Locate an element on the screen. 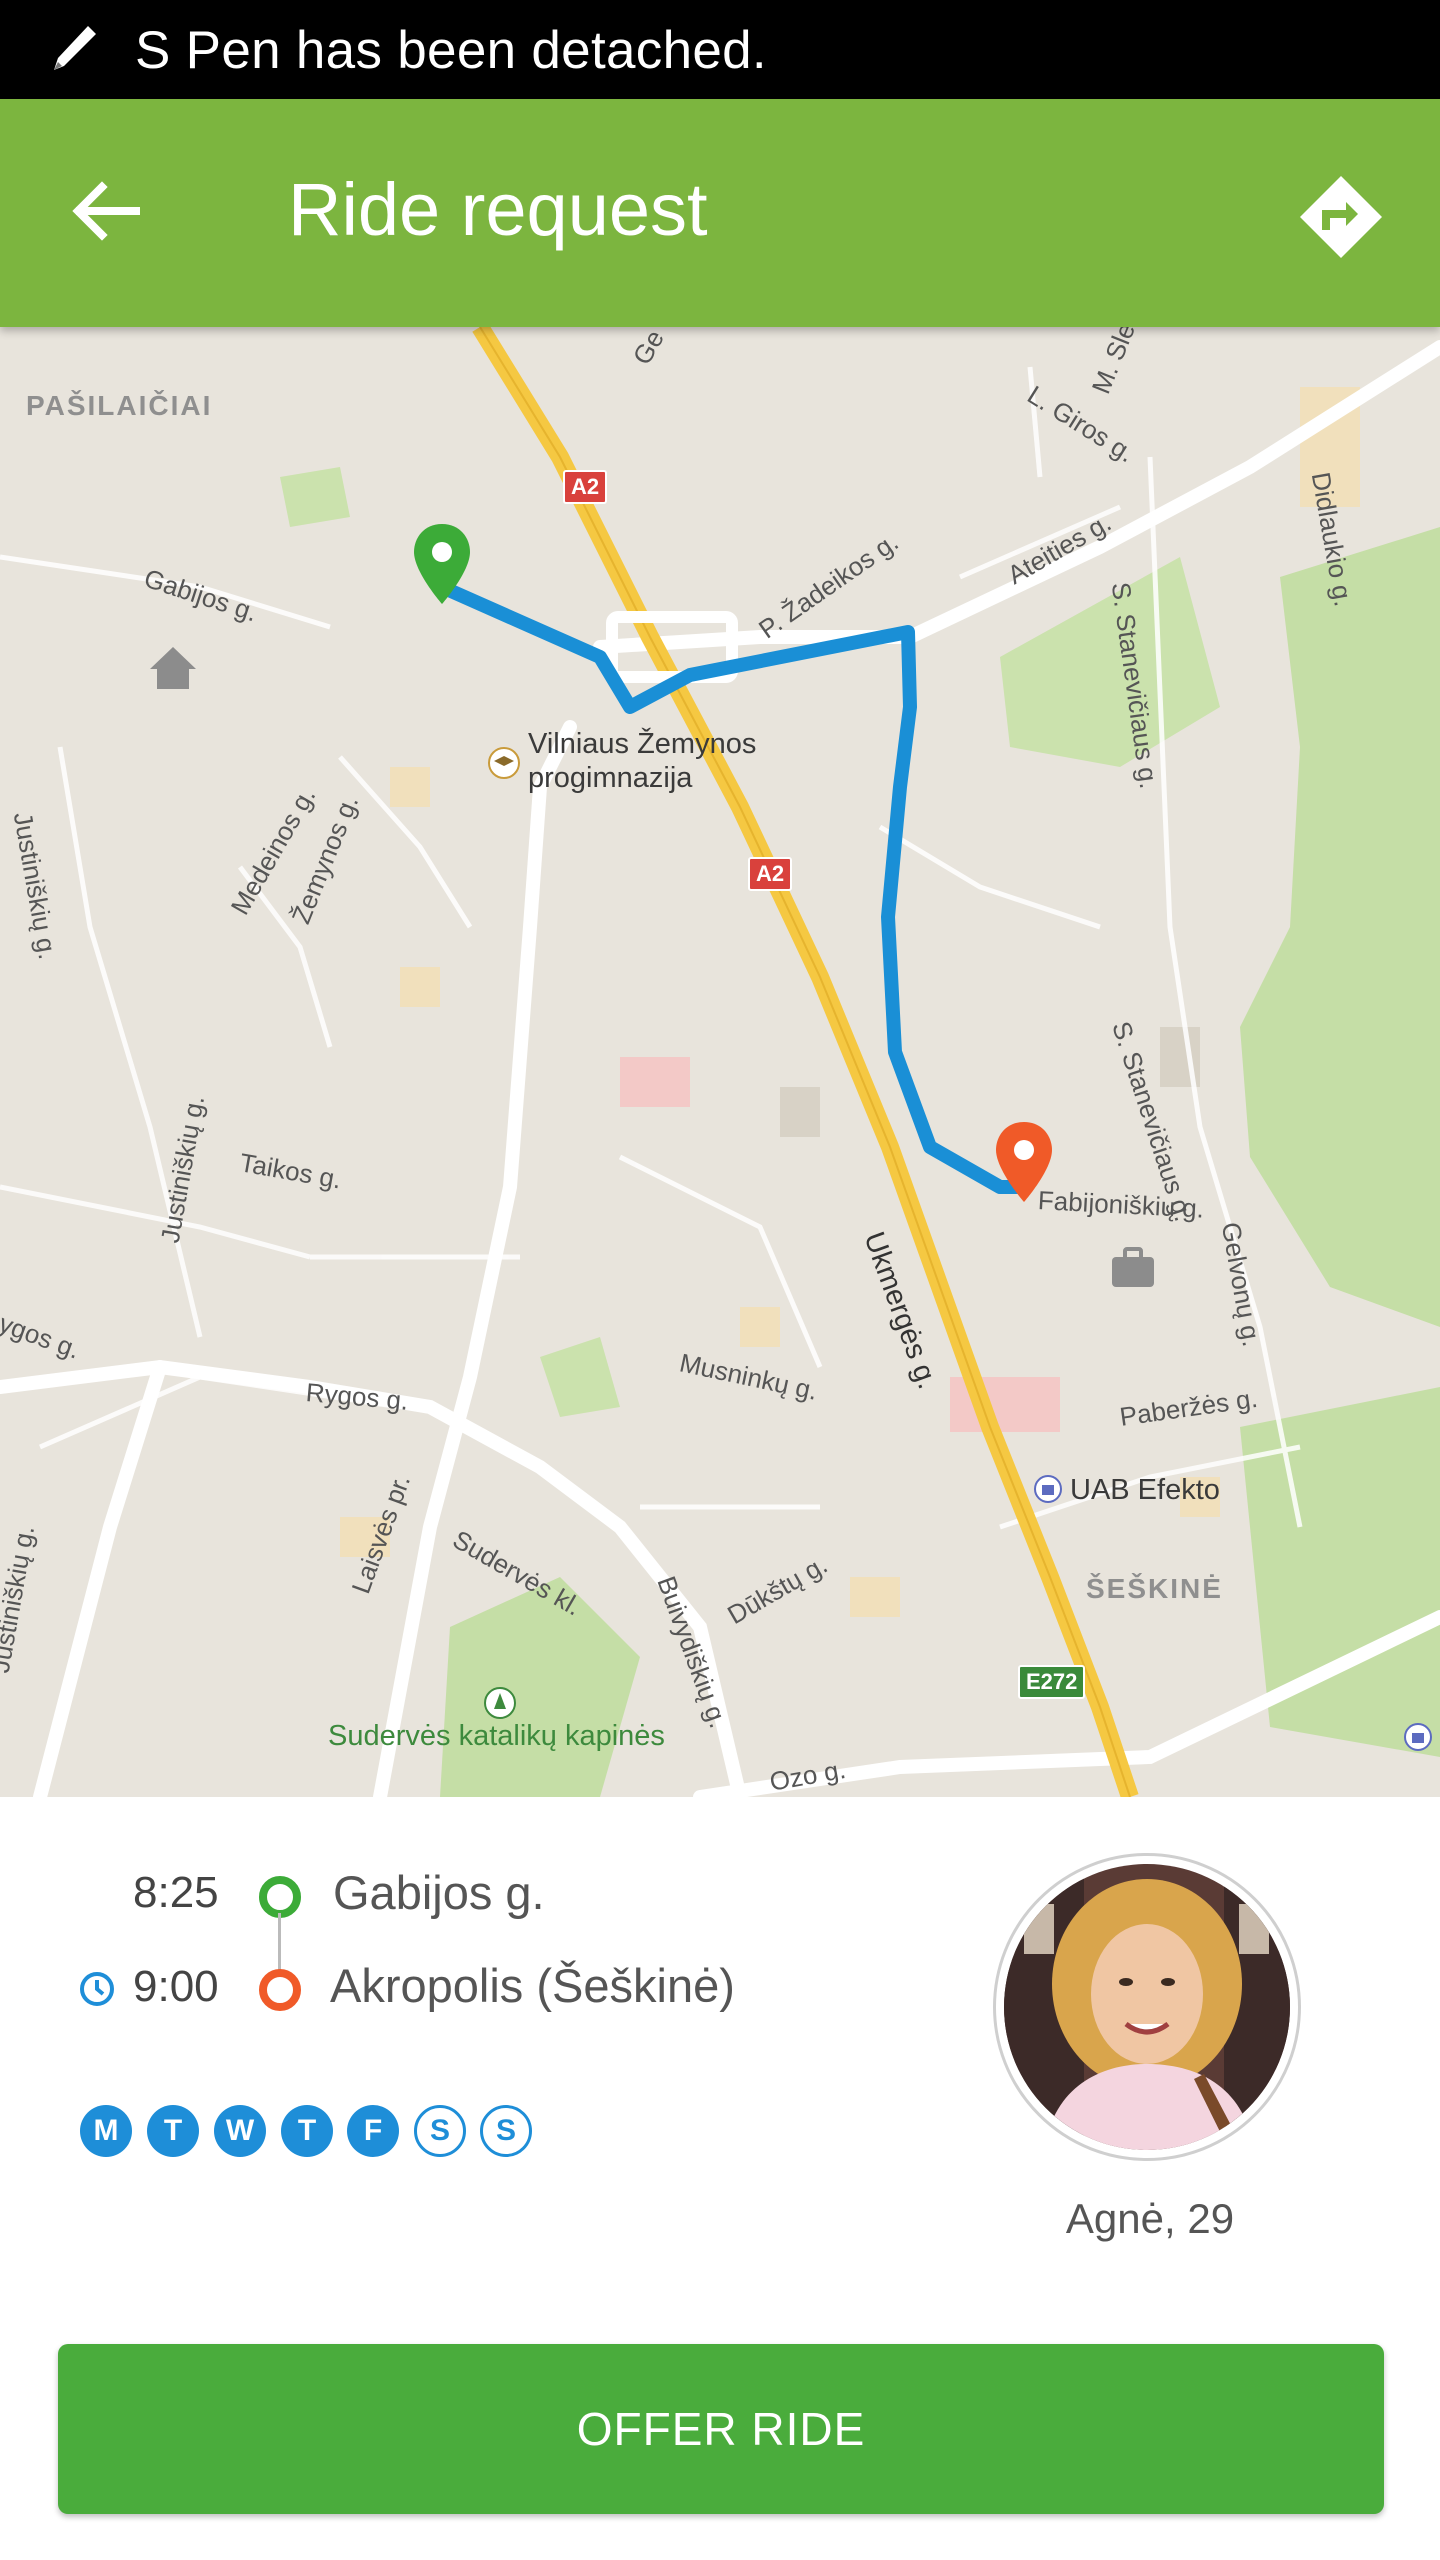  day-wednesday: W is located at coordinates (240, 2131).